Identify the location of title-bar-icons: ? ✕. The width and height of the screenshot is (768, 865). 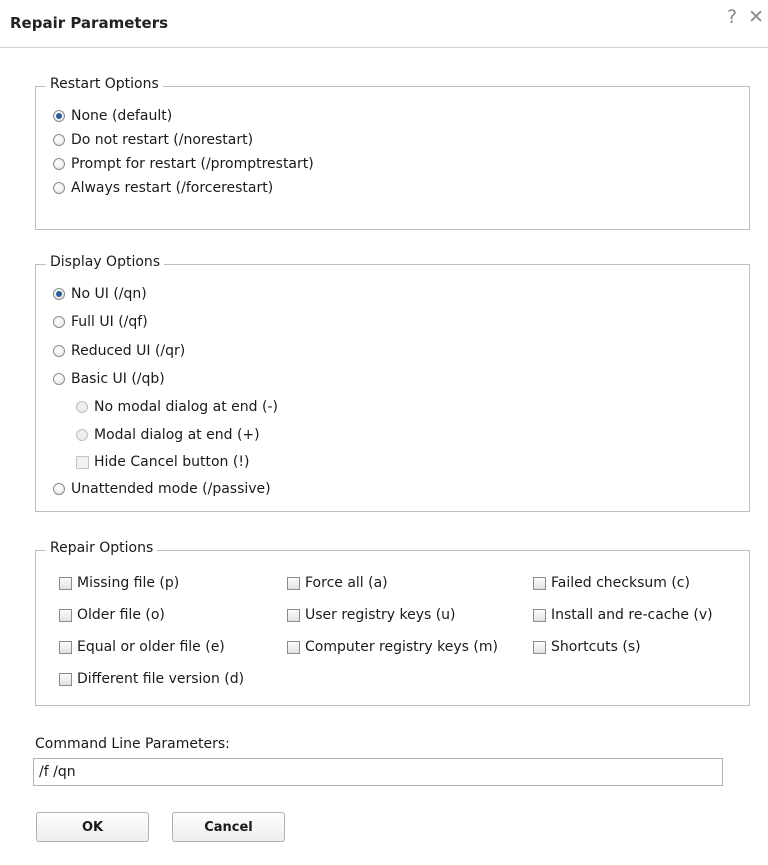
(743, 17).